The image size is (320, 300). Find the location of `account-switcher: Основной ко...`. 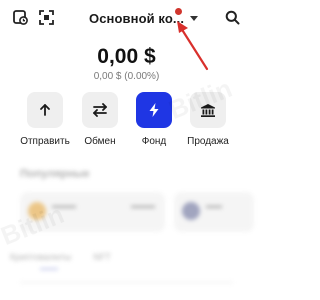

account-switcher: Основной ко... is located at coordinates (144, 17).